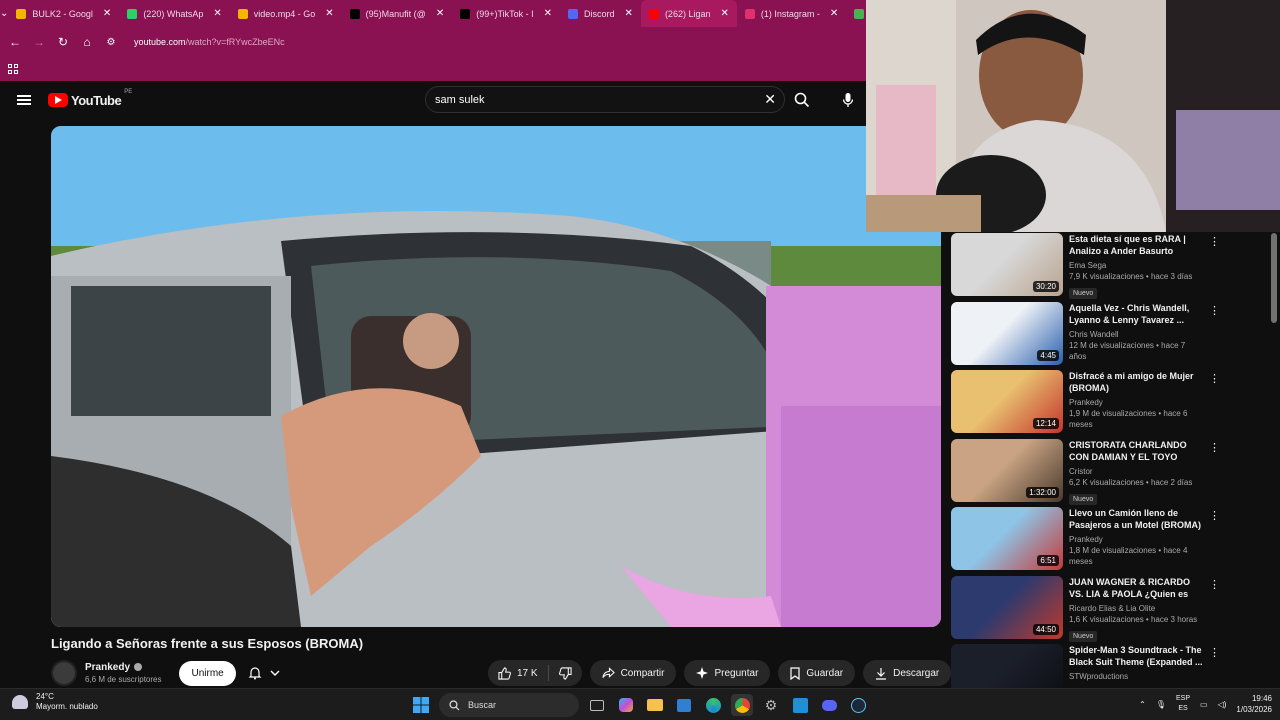 This screenshot has height=720, width=1280. I want to click on voice-search-button, so click(847, 99).